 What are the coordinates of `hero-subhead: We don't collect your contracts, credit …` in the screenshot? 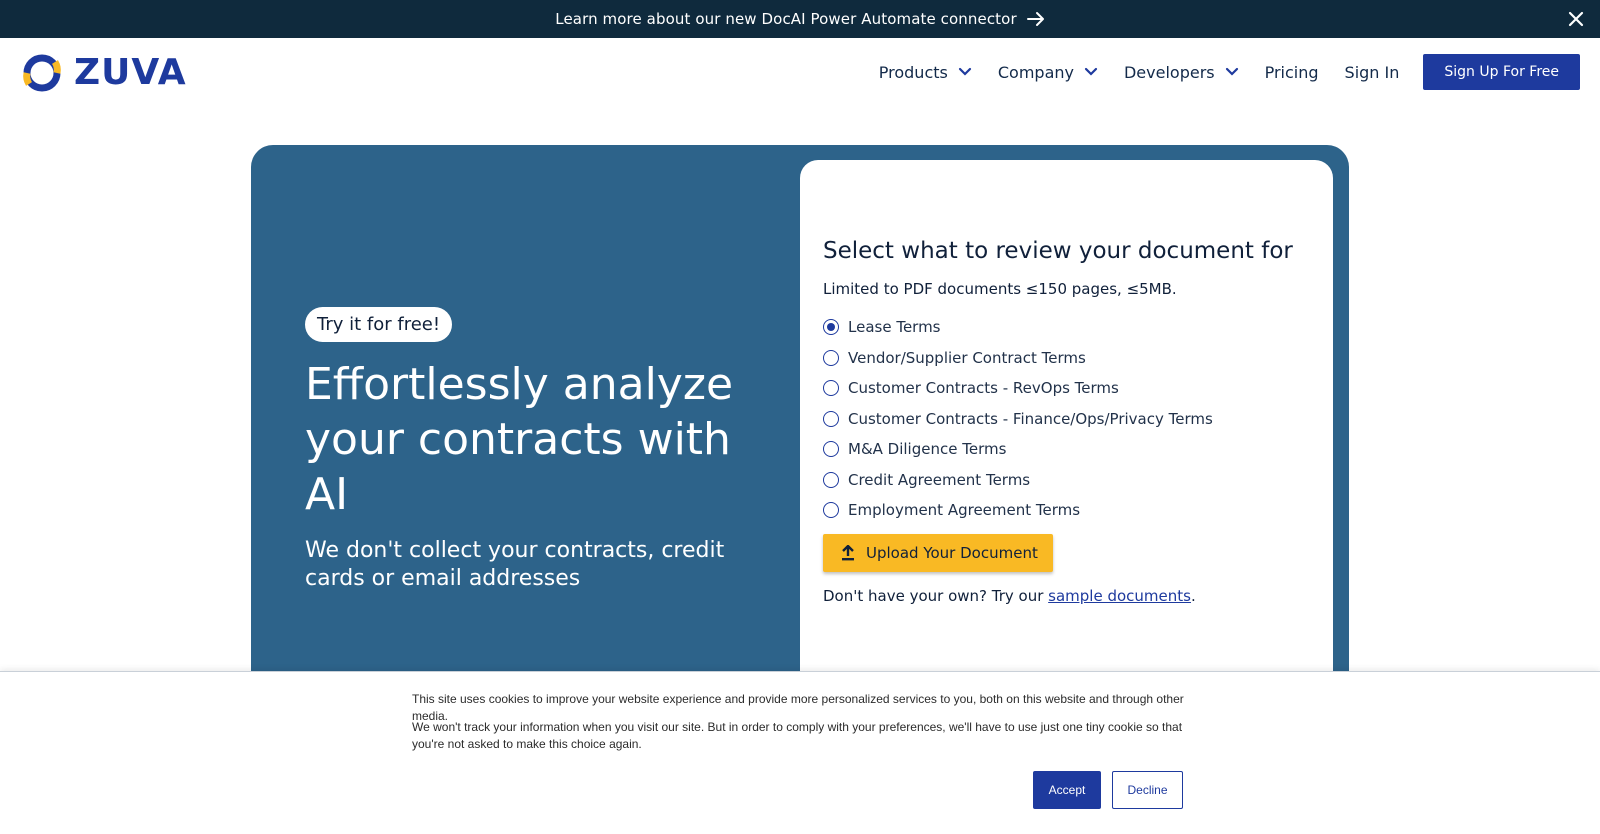 It's located at (515, 564).